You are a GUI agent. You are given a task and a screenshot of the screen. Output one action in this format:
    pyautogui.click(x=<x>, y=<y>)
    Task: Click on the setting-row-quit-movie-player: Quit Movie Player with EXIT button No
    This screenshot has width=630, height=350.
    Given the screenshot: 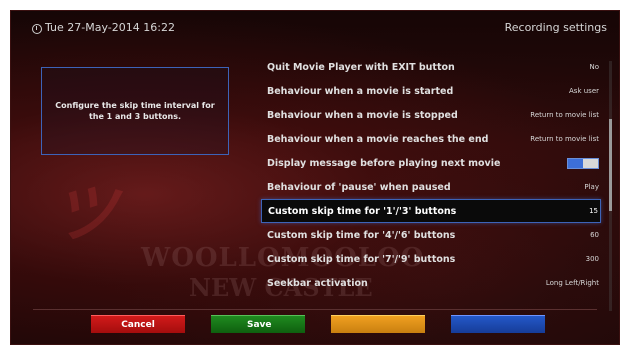 What is the action you would take?
    pyautogui.click(x=431, y=67)
    